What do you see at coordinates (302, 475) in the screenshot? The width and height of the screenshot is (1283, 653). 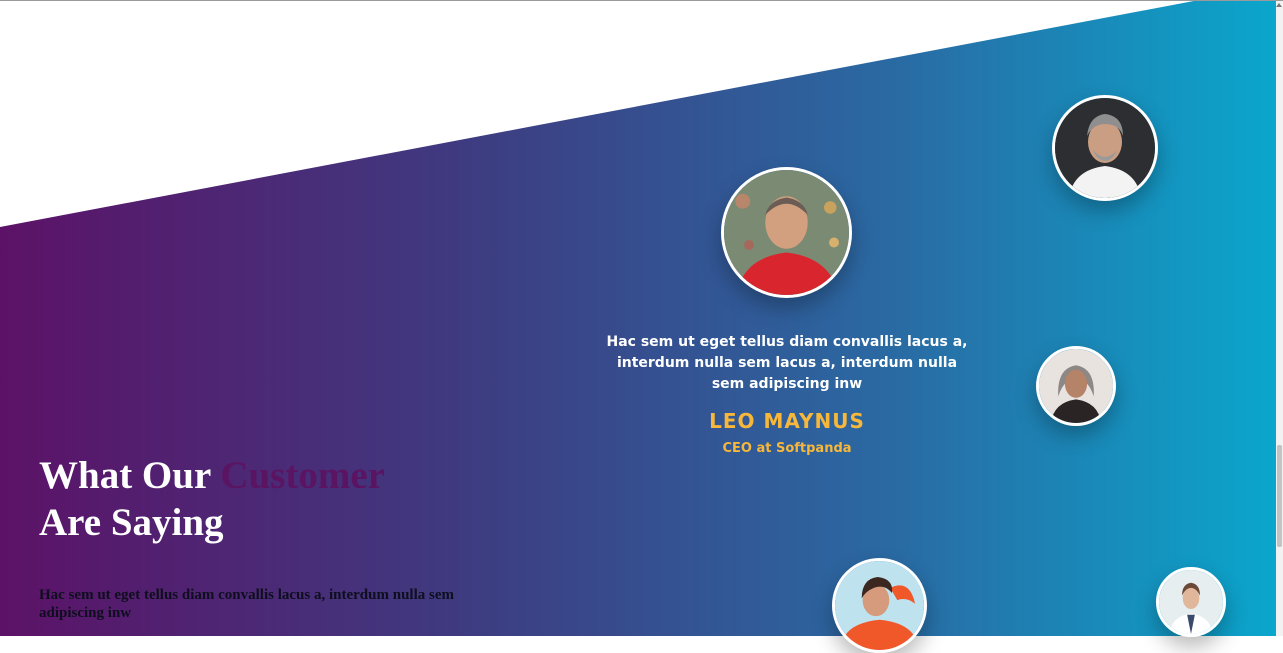 I see `heading-accent-word: Customer` at bounding box center [302, 475].